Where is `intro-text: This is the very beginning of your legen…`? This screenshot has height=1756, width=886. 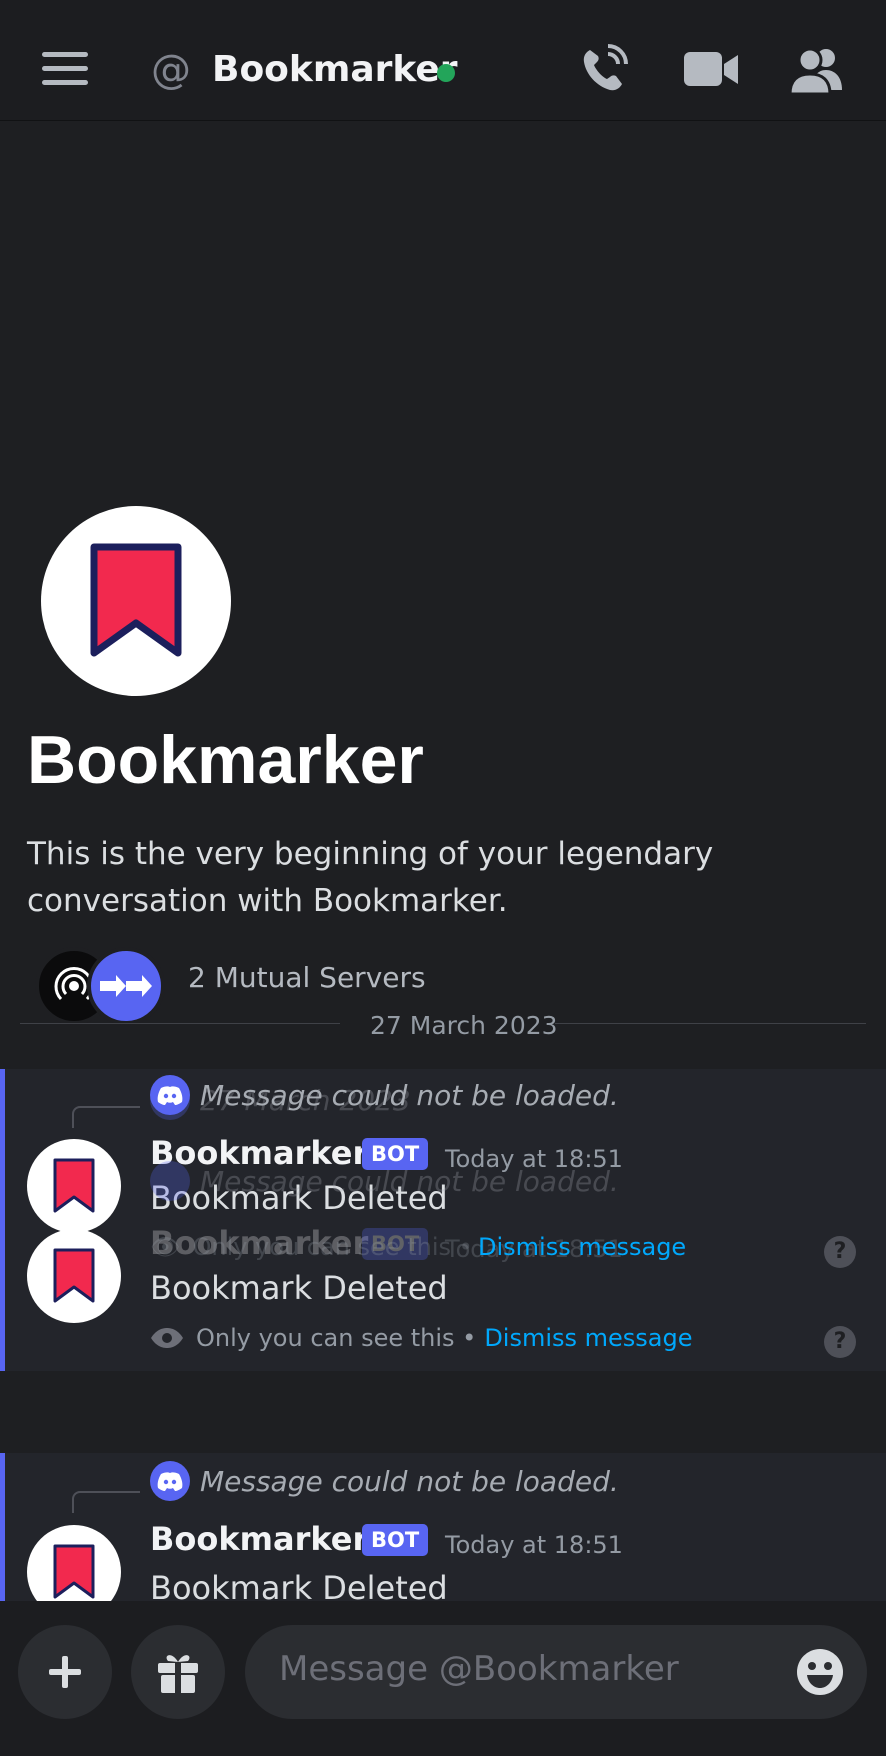 intro-text: This is the very beginning of your legen… is located at coordinates (370, 877).